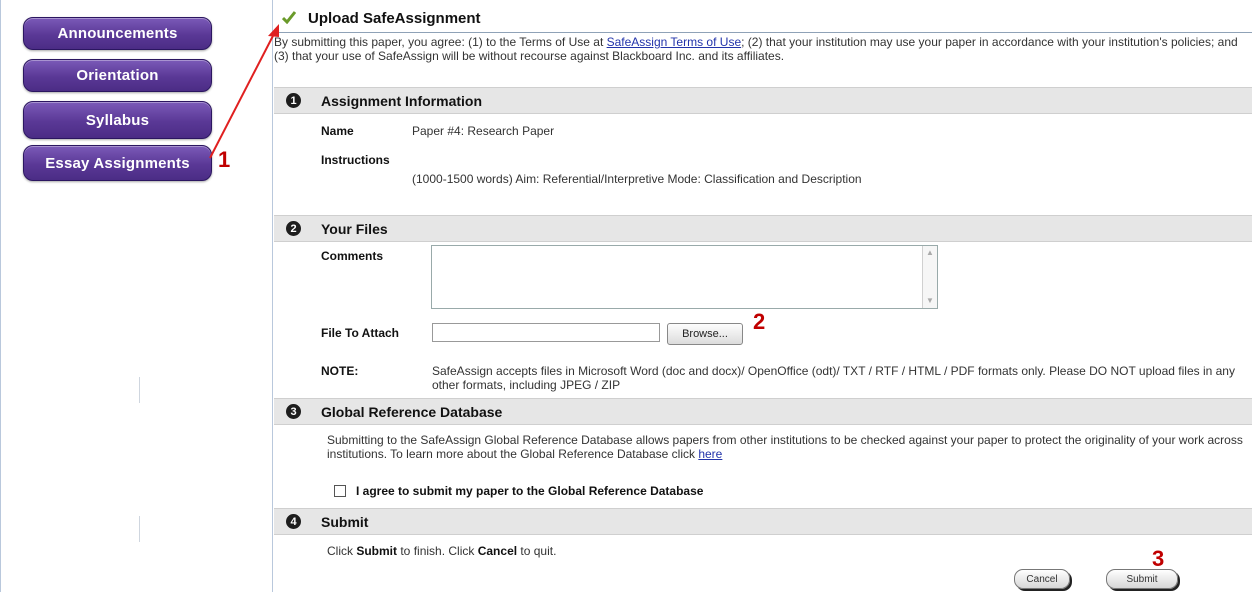  What do you see at coordinates (759, 321) in the screenshot?
I see `annotation-step-2: 2` at bounding box center [759, 321].